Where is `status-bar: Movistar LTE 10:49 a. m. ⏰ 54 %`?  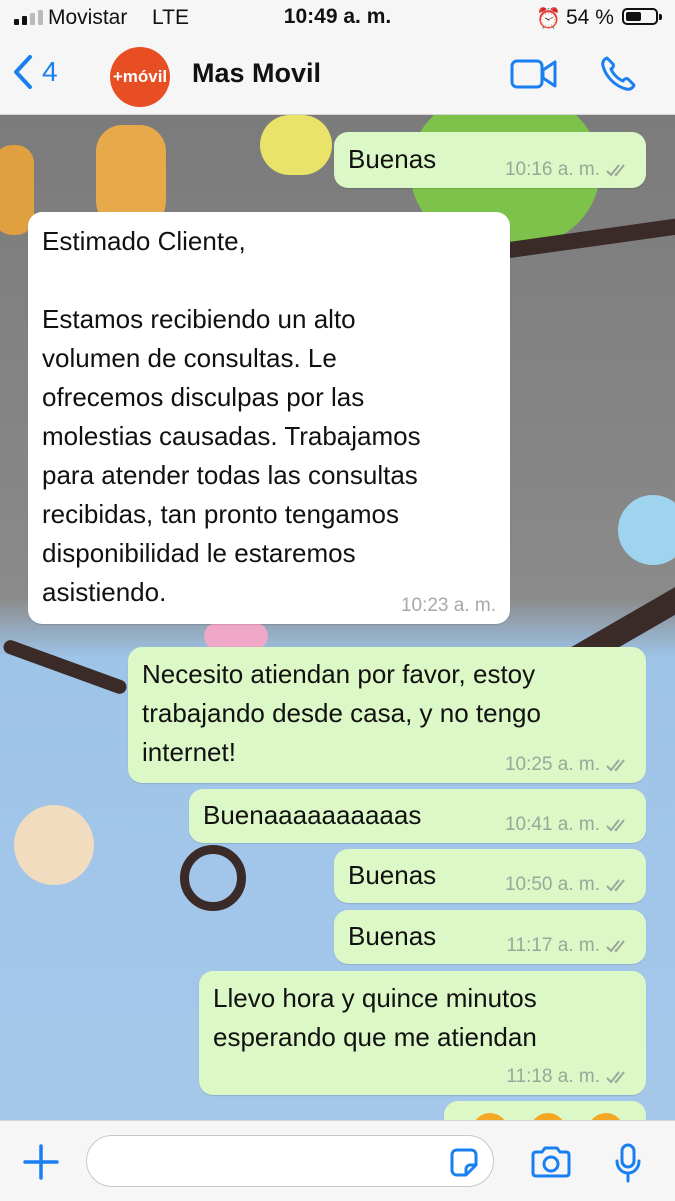
status-bar: Movistar LTE 10:49 a. m. ⏰ 54 % is located at coordinates (337, 19).